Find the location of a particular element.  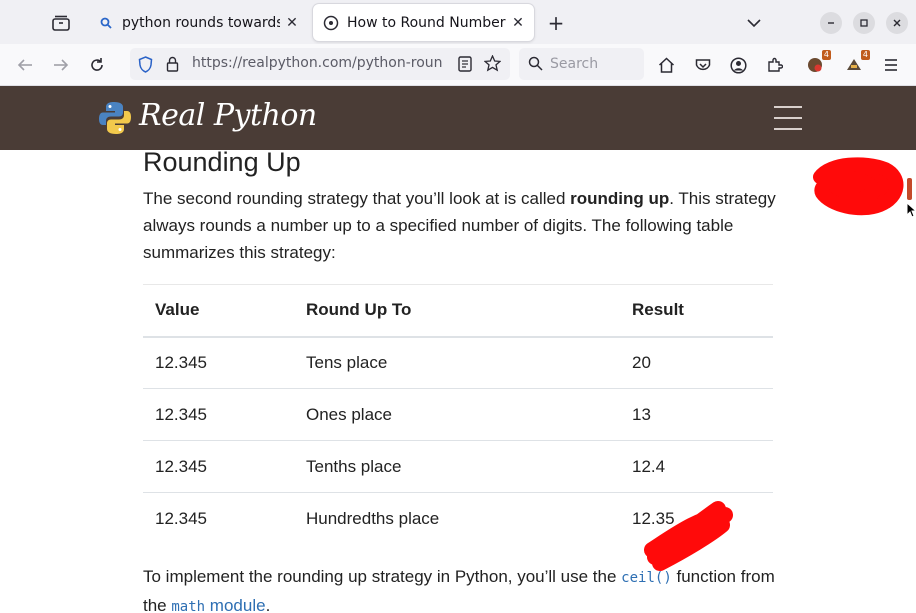

table-header-row: Value Round Up To Result is located at coordinates (458, 311).